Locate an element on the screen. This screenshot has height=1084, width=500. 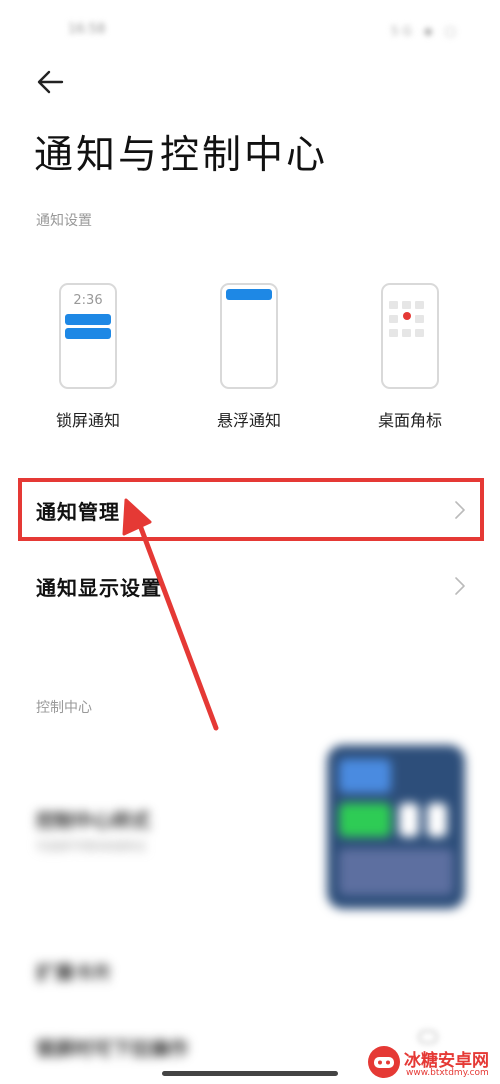
watermark-url: www.btxtdmy.com is located at coordinates (447, 1073).